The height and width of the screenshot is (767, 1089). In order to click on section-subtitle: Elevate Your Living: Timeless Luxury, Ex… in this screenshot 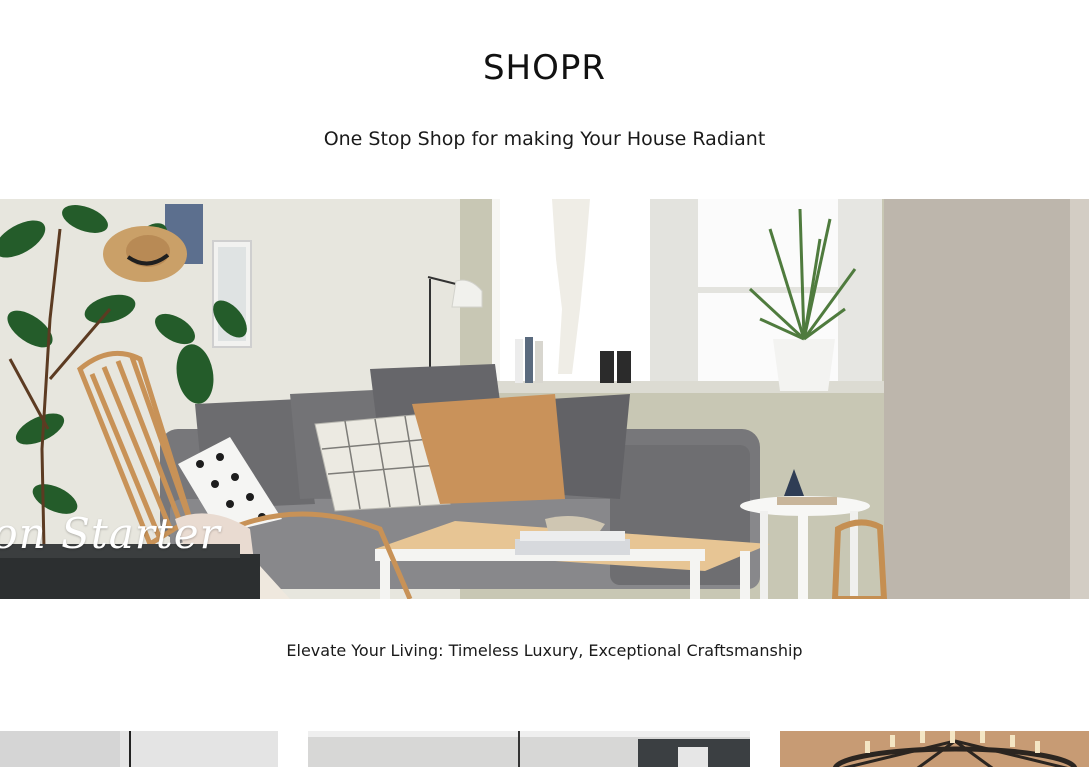, I will do `click(544, 650)`.